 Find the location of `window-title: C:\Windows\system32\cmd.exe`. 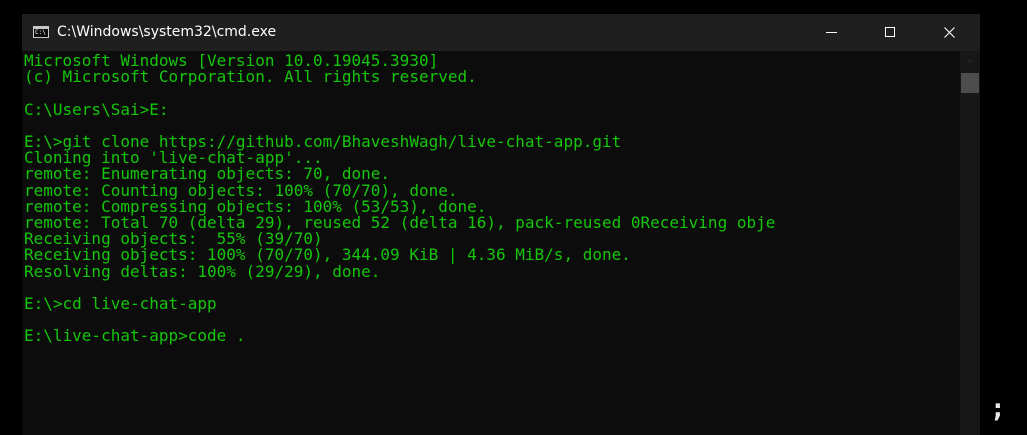

window-title: C:\Windows\system32\cmd.exe is located at coordinates (167, 32).